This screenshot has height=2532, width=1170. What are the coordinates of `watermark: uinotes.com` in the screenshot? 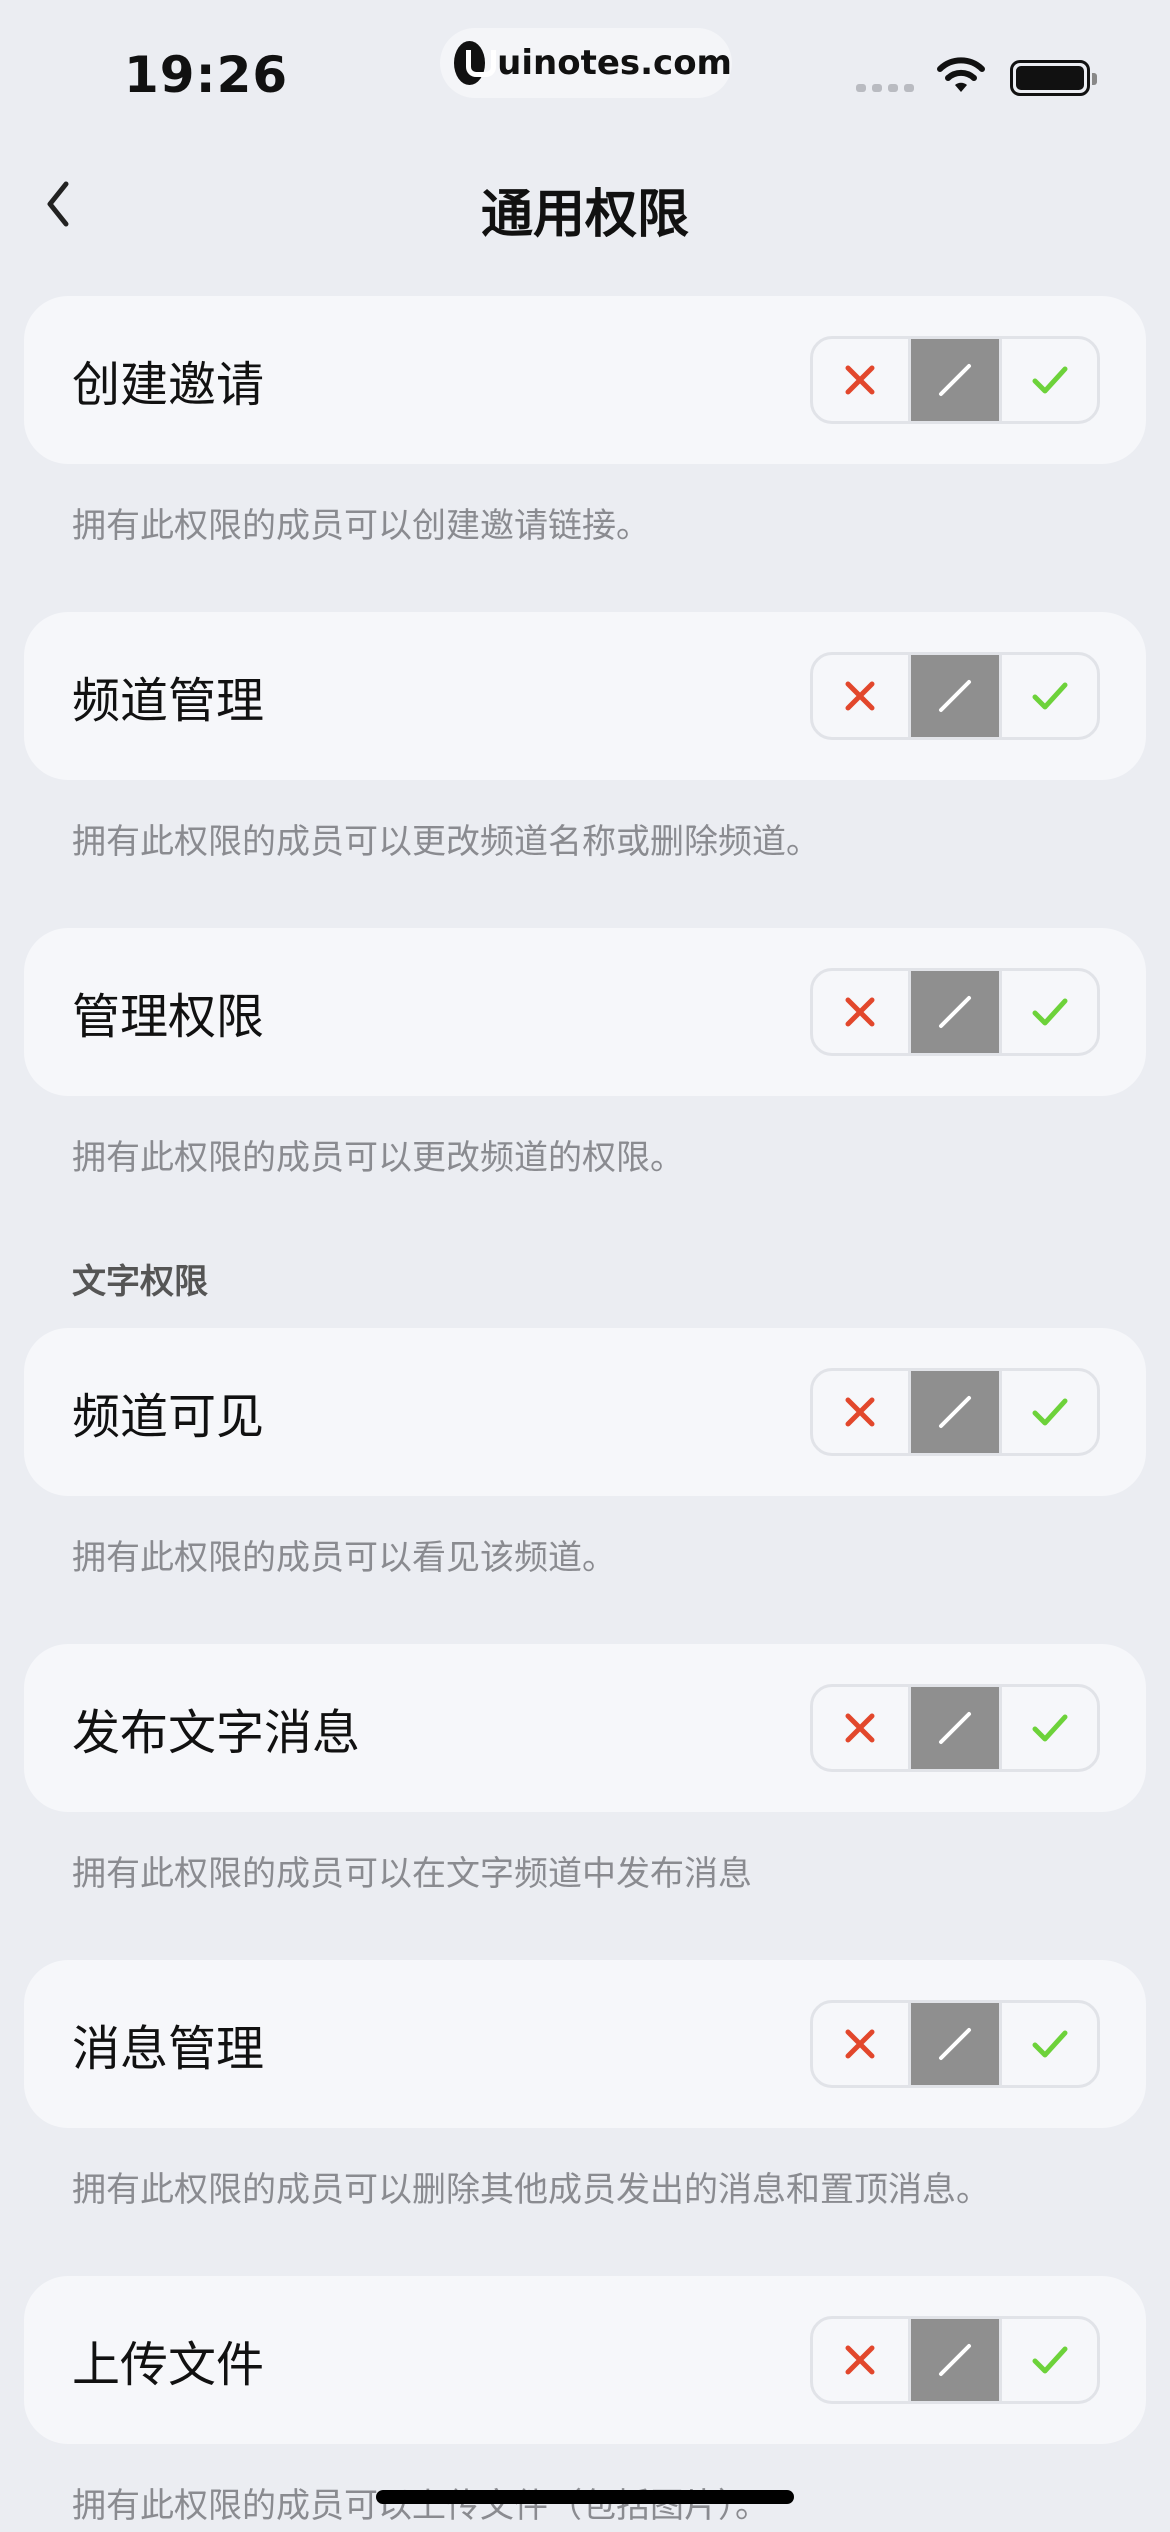 It's located at (586, 63).